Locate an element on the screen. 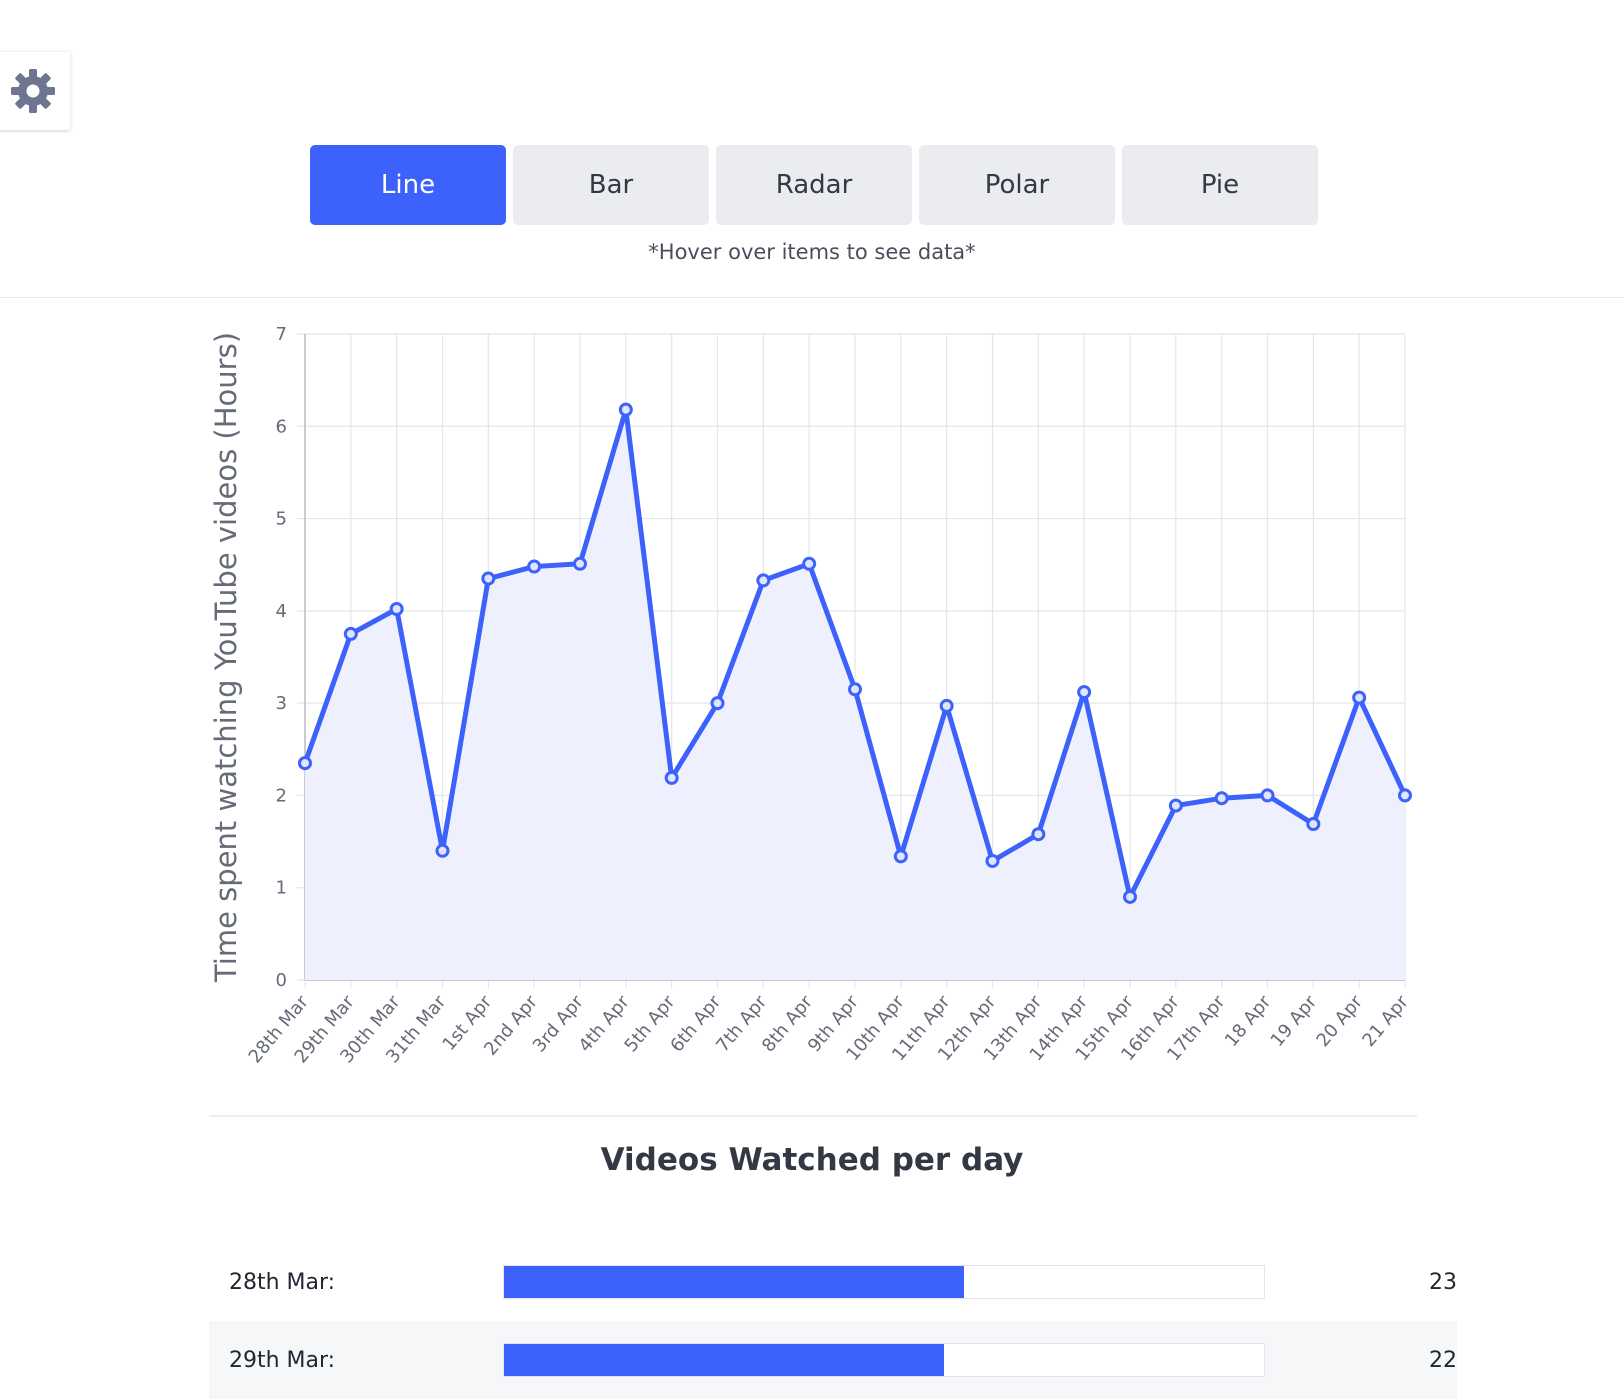 The image size is (1624, 1399). chart-type-tabs: Line Bar Radar Polar Pie is located at coordinates (814, 185).